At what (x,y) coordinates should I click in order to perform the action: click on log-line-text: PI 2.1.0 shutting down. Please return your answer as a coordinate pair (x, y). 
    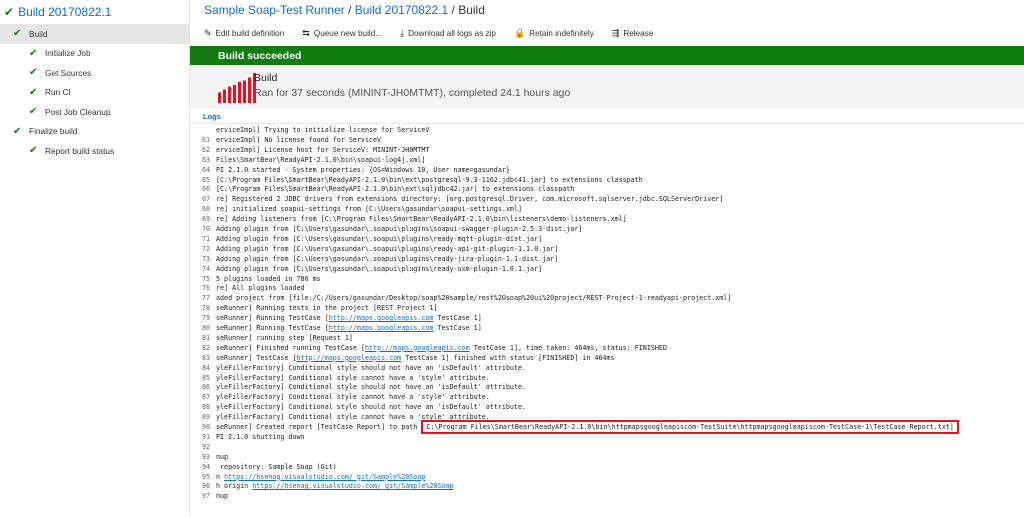
    Looking at the image, I should click on (260, 436).